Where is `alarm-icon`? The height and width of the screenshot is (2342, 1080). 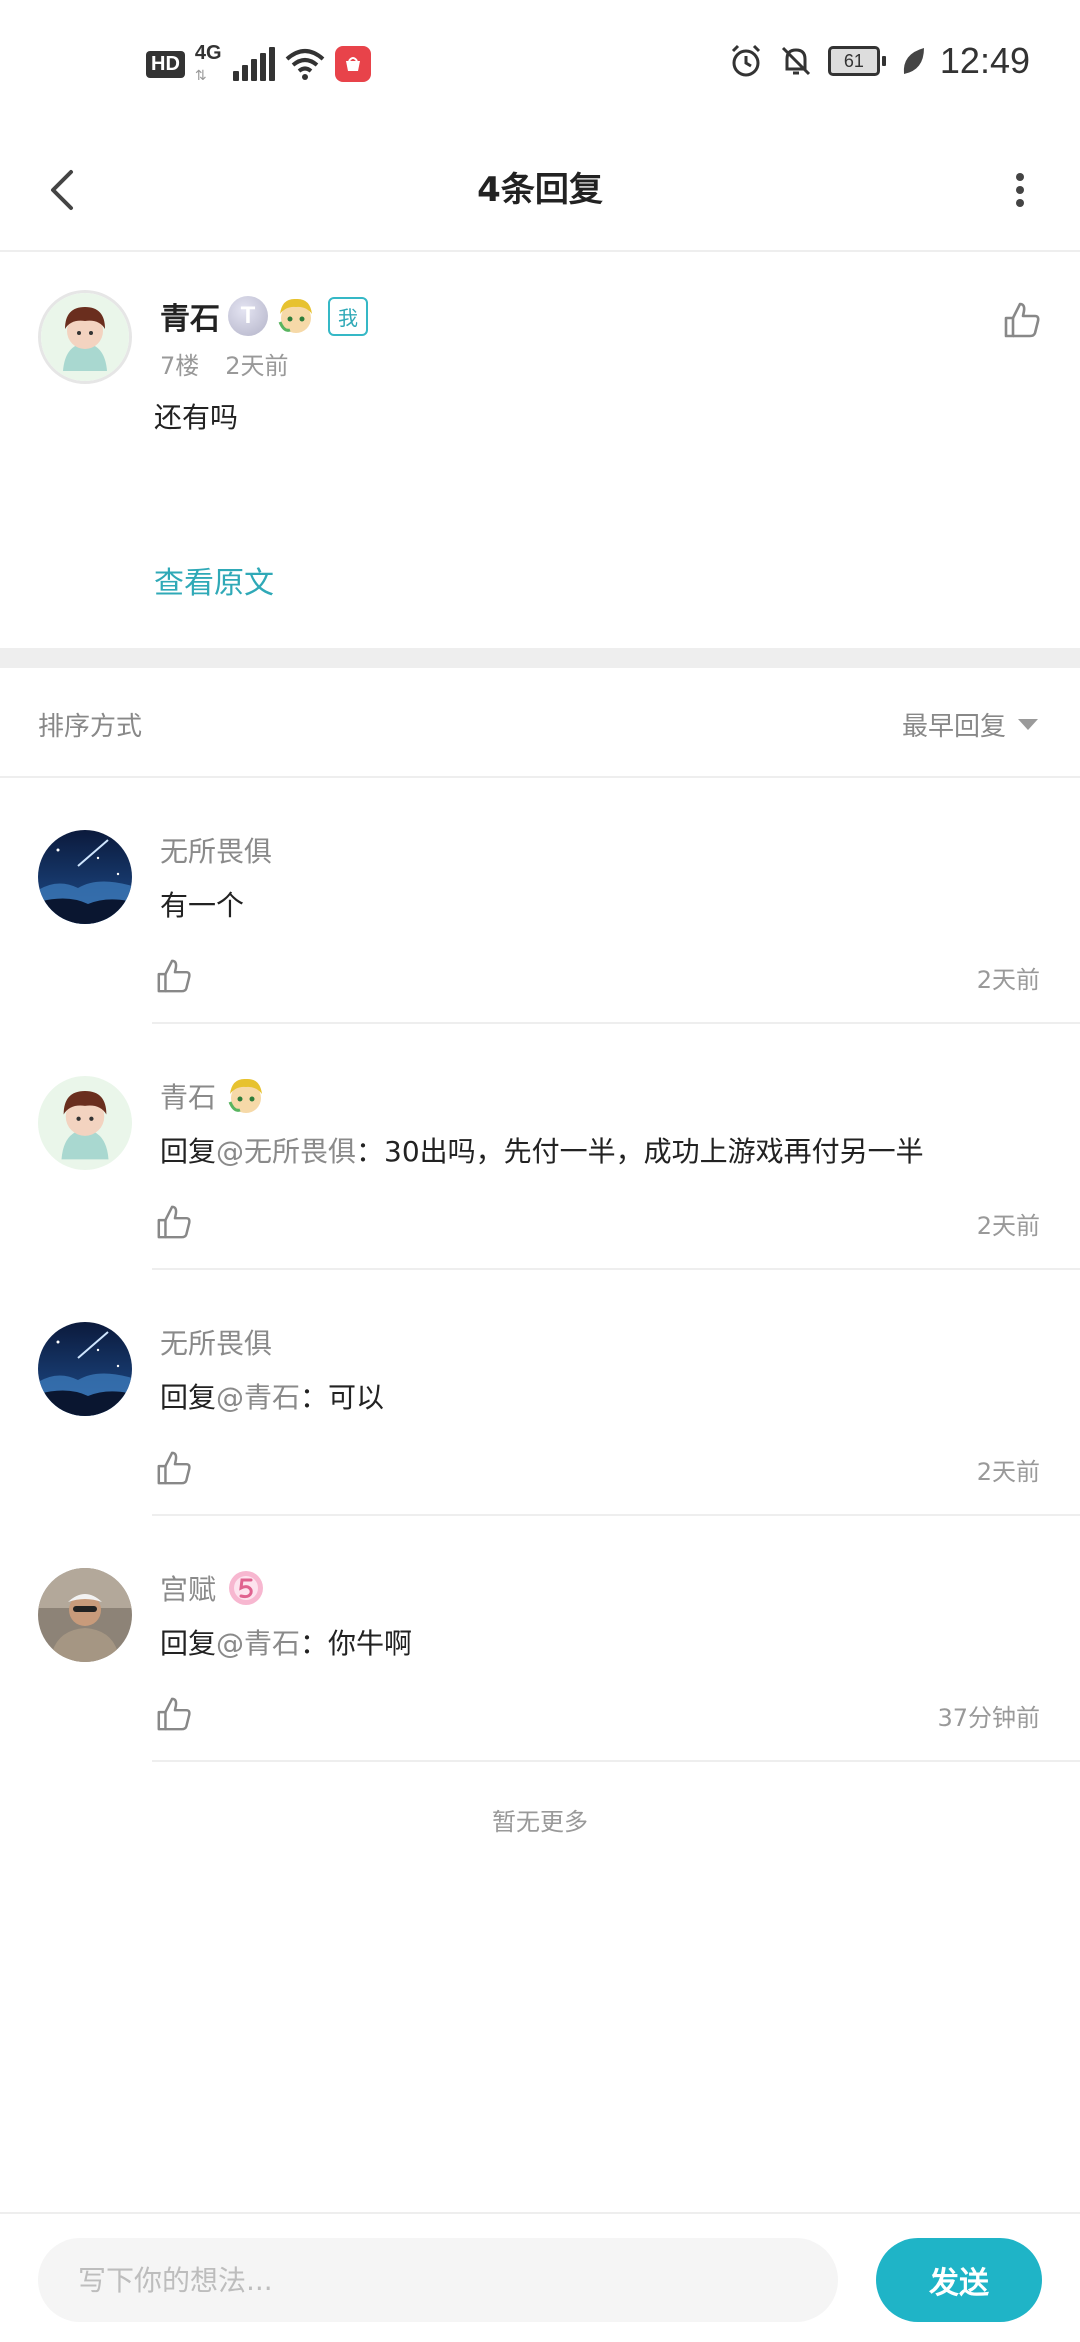 alarm-icon is located at coordinates (745, 60).